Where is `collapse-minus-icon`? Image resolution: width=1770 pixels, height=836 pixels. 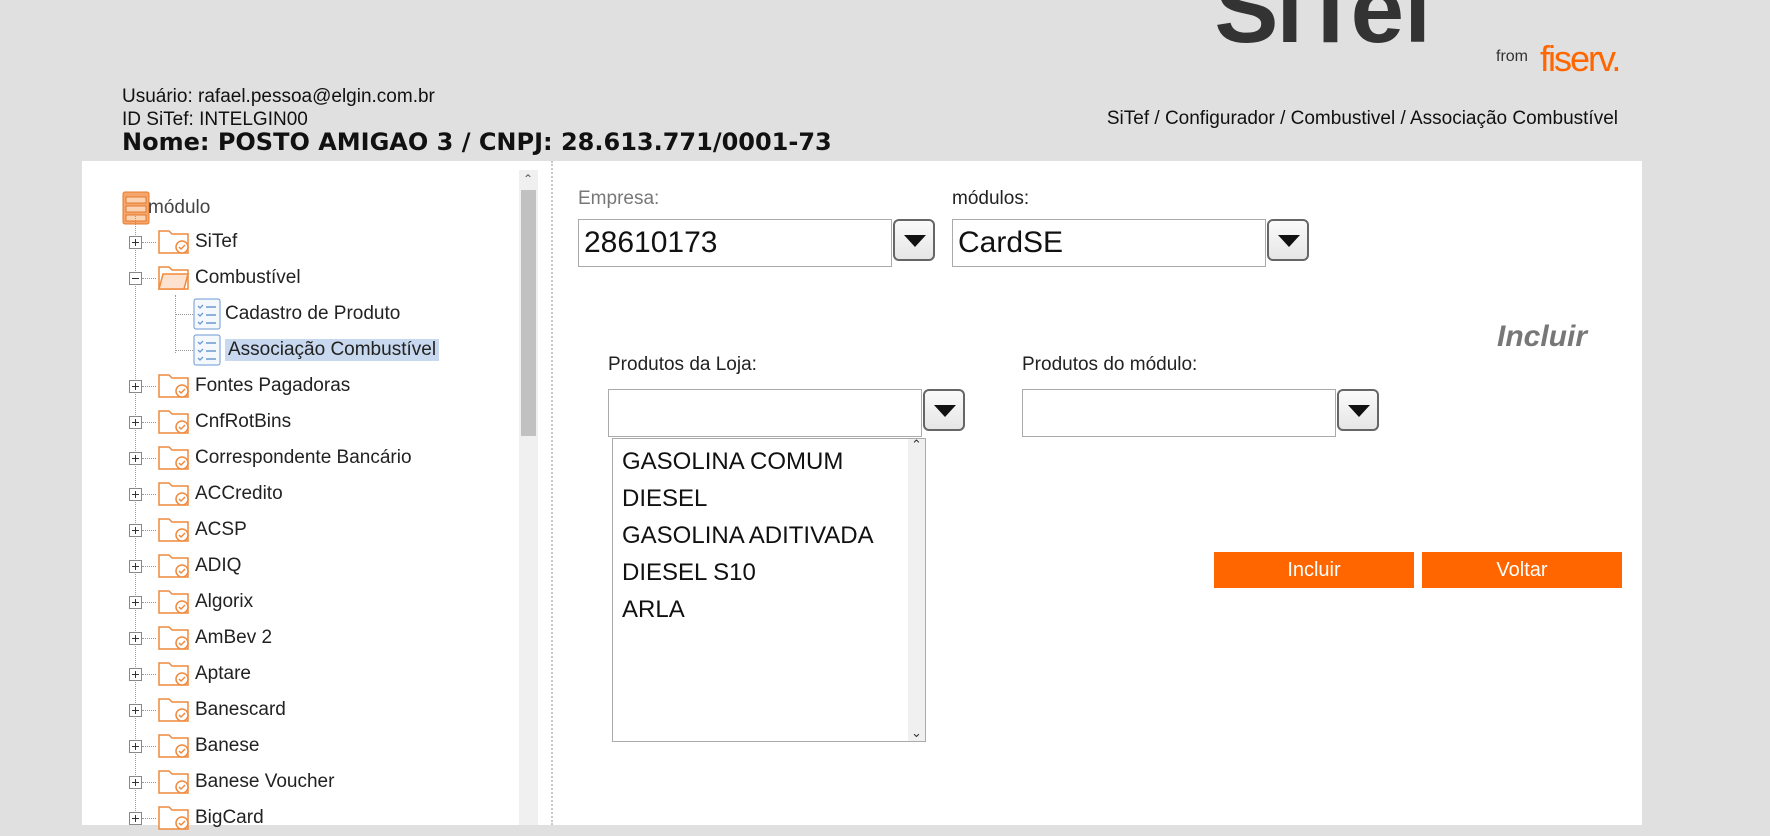 collapse-minus-icon is located at coordinates (135, 278).